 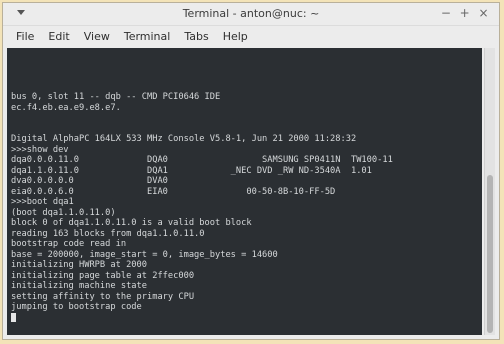 I want to click on terminal-line: reading 163 blocks from dqa1.1.0.11.0, so click(x=108, y=233).